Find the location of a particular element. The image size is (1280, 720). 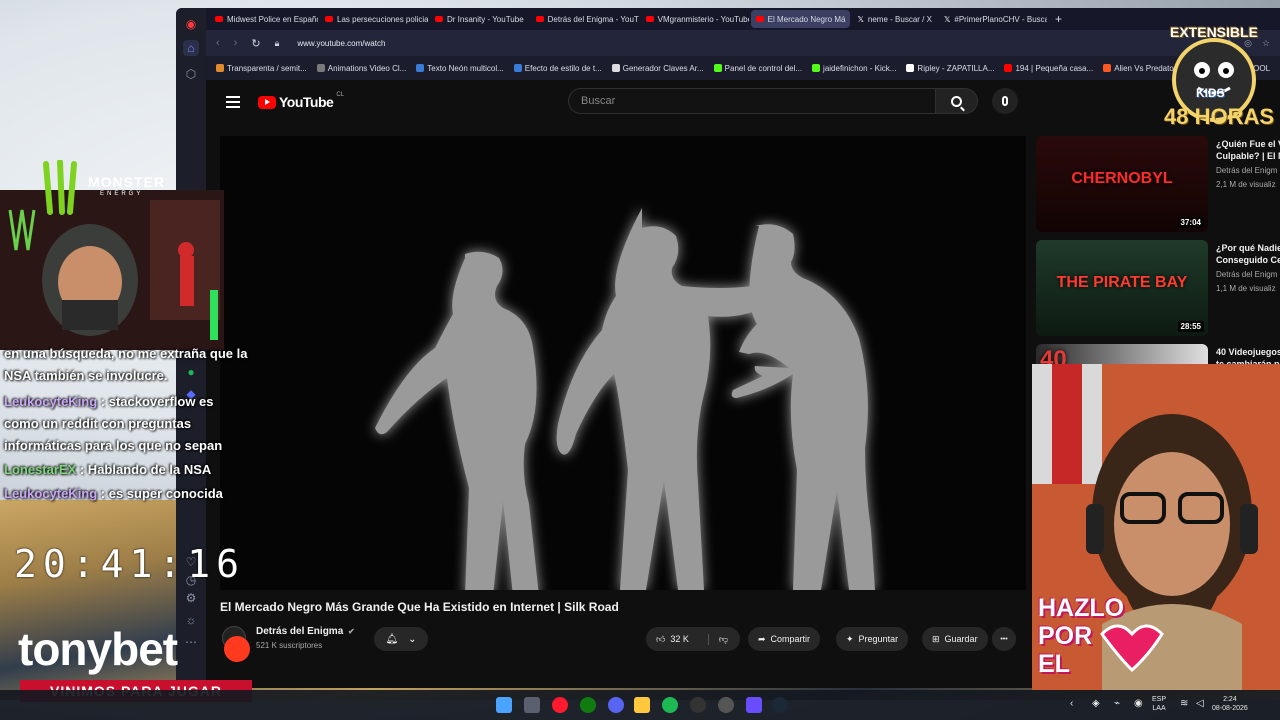

browser-tab: Las persecuciones policial is located at coordinates (374, 19).